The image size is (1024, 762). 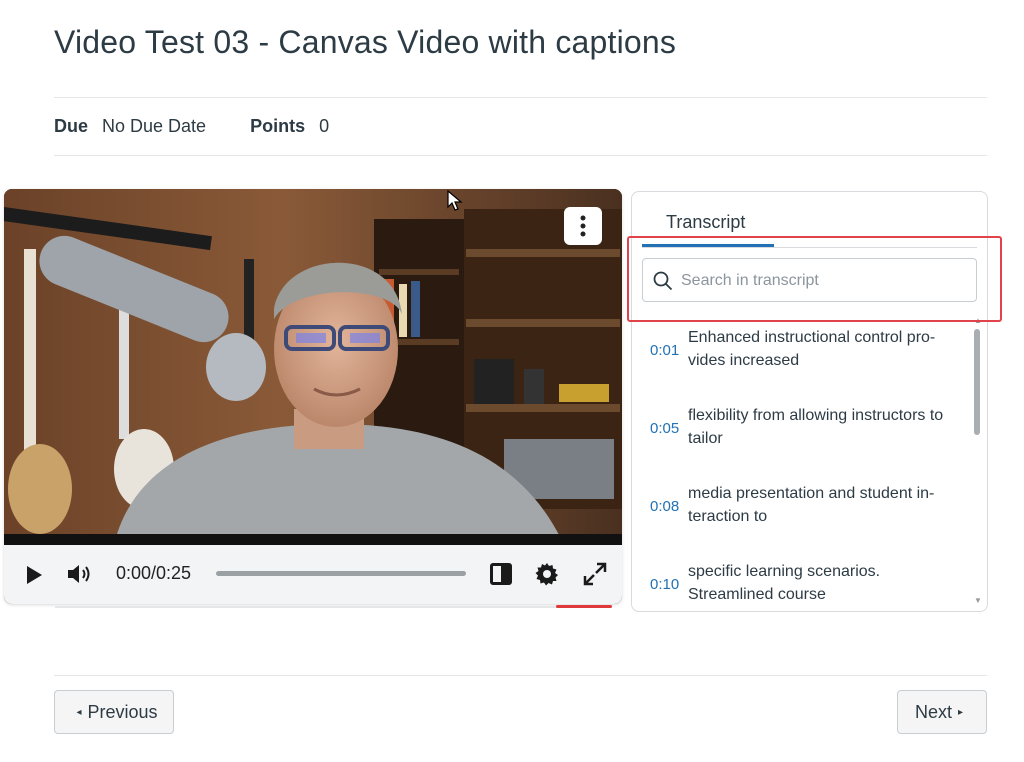 What do you see at coordinates (324, 126) in the screenshot?
I see `points-value: 0` at bounding box center [324, 126].